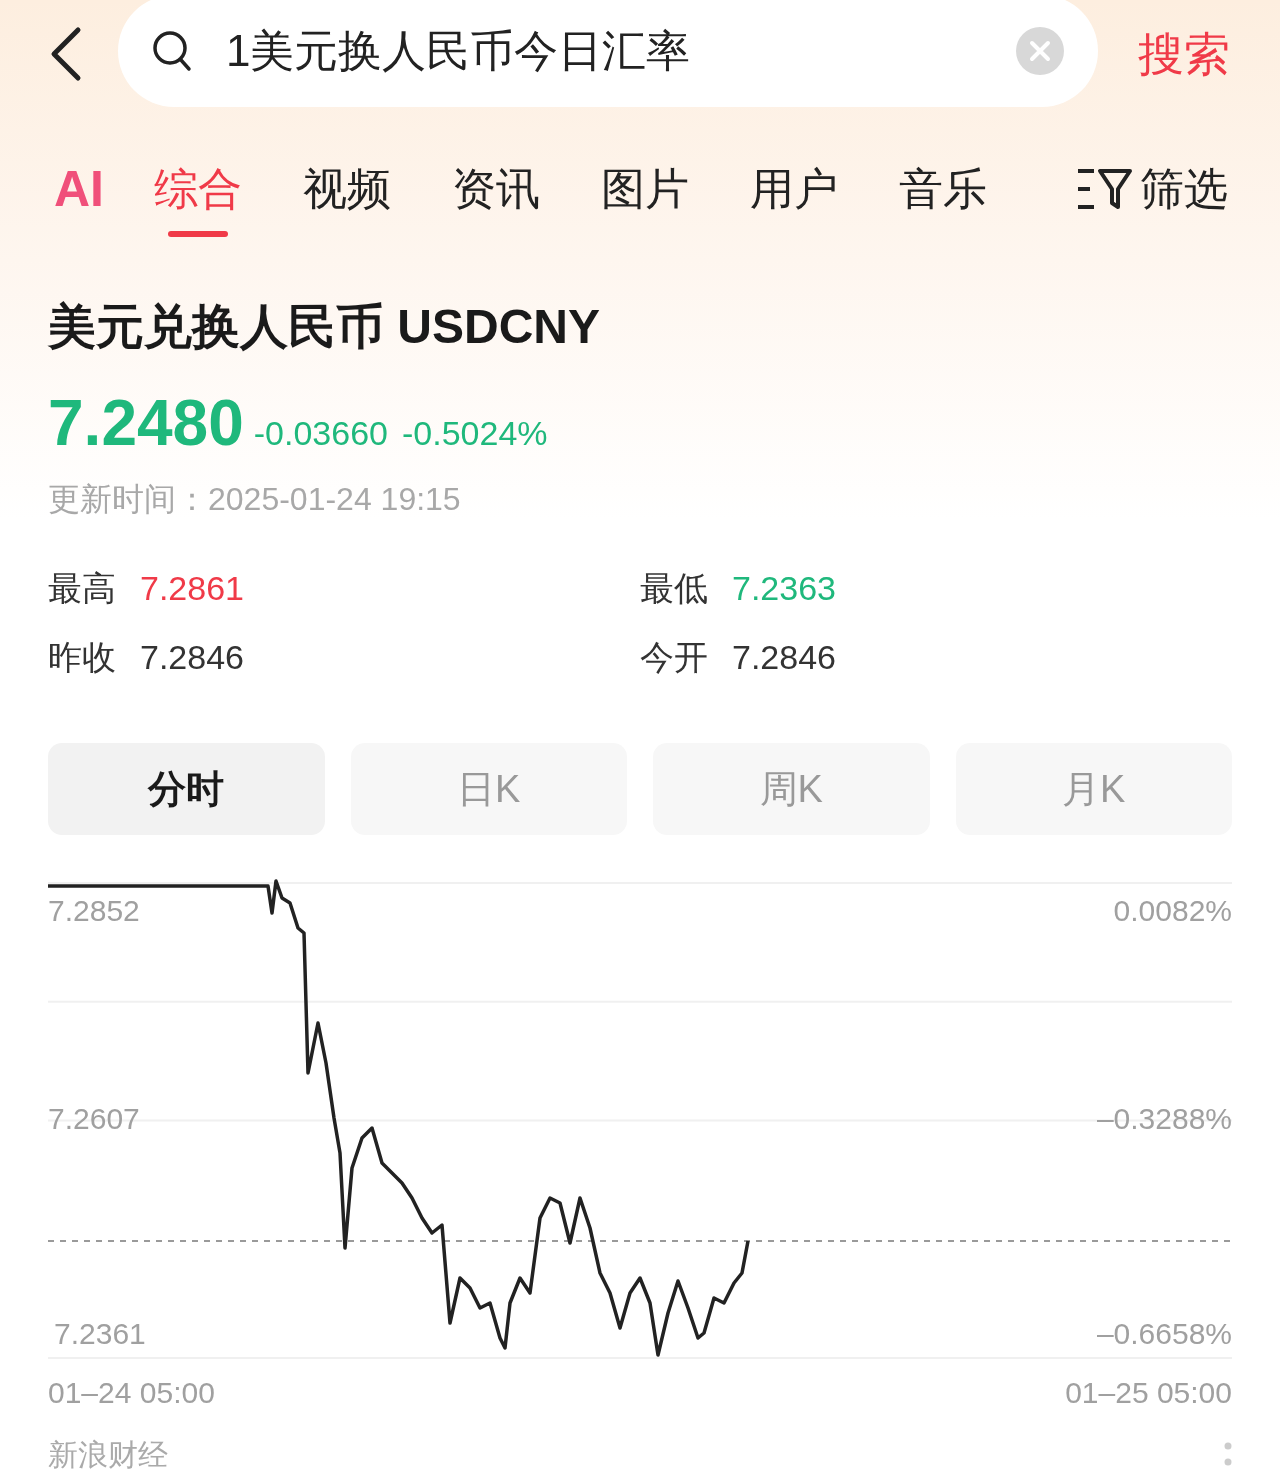 Image resolution: width=1280 pixels, height=1470 pixels. I want to click on filter-icon, so click(1104, 189).